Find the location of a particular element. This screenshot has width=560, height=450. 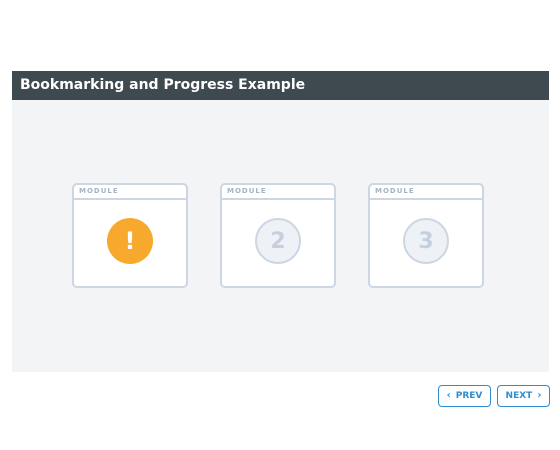

module-card-3: MODULE 3 is located at coordinates (426, 235).